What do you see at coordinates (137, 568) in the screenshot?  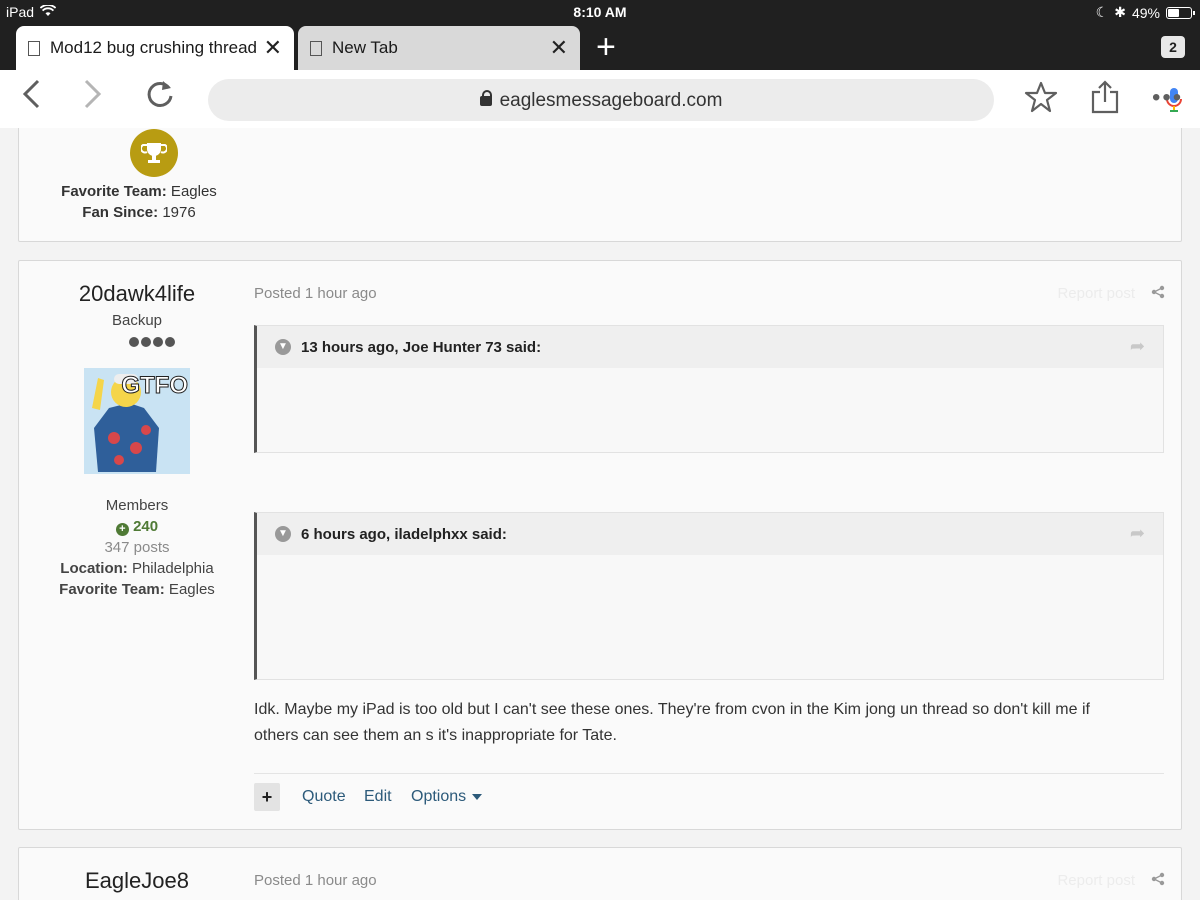 I see `location: Location: Philadelphia` at bounding box center [137, 568].